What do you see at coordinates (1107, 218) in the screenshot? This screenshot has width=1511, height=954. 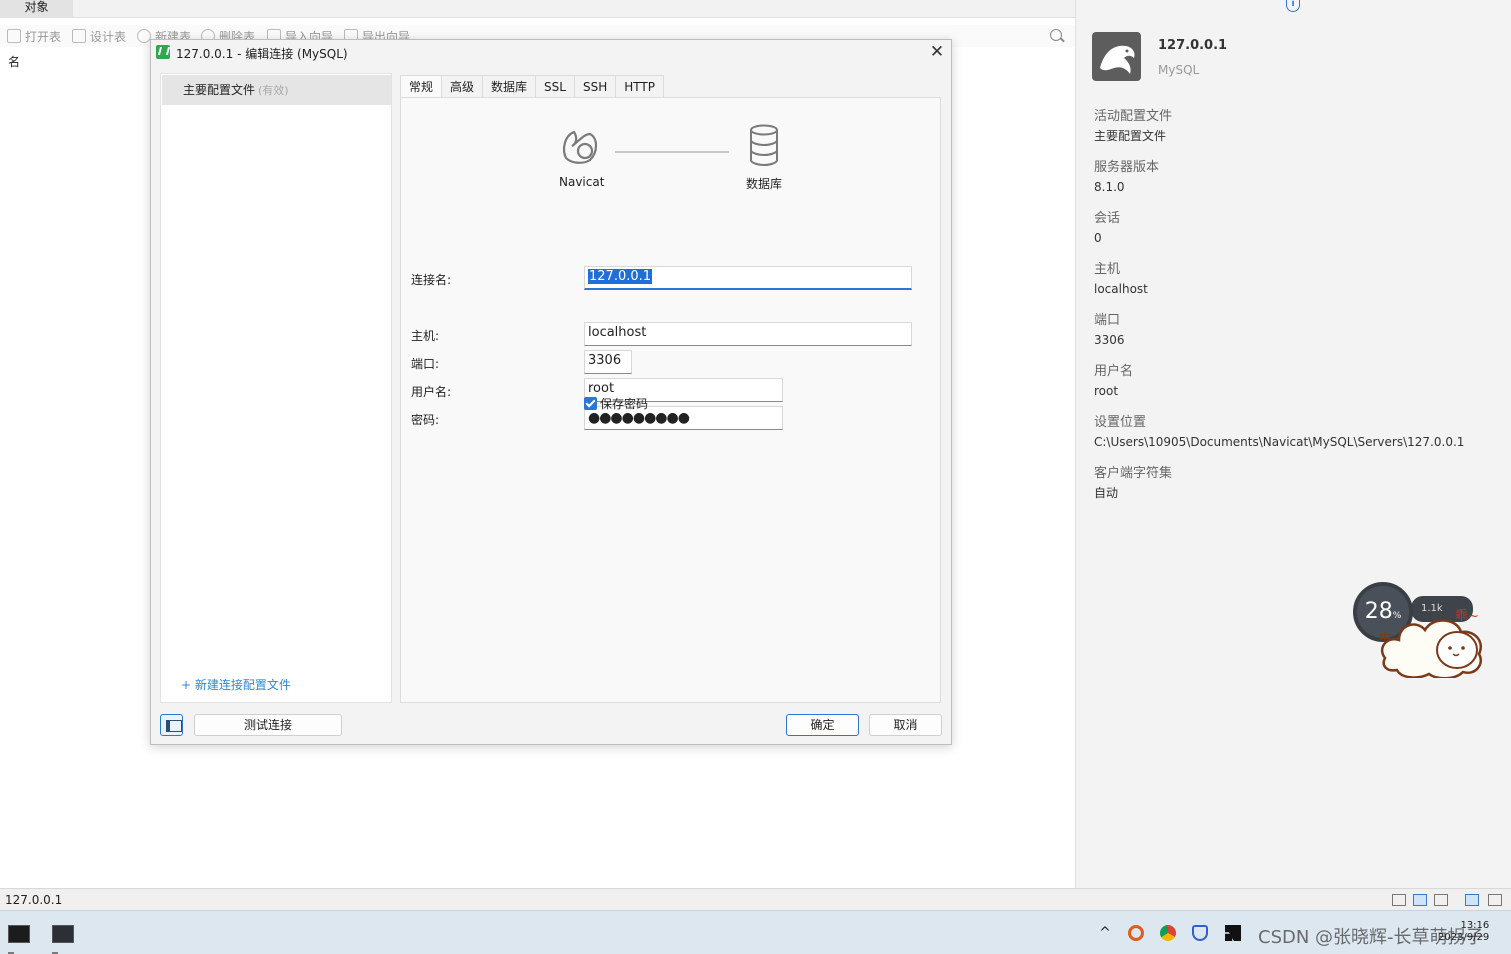 I see `info-label: 会话` at bounding box center [1107, 218].